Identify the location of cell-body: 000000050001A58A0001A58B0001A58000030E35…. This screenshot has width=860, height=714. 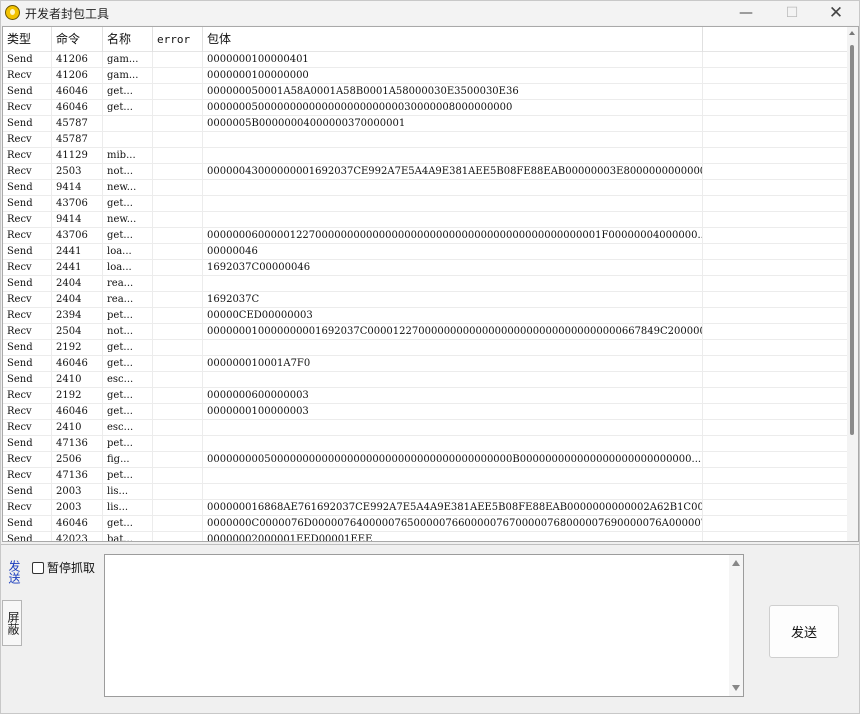
(453, 92).